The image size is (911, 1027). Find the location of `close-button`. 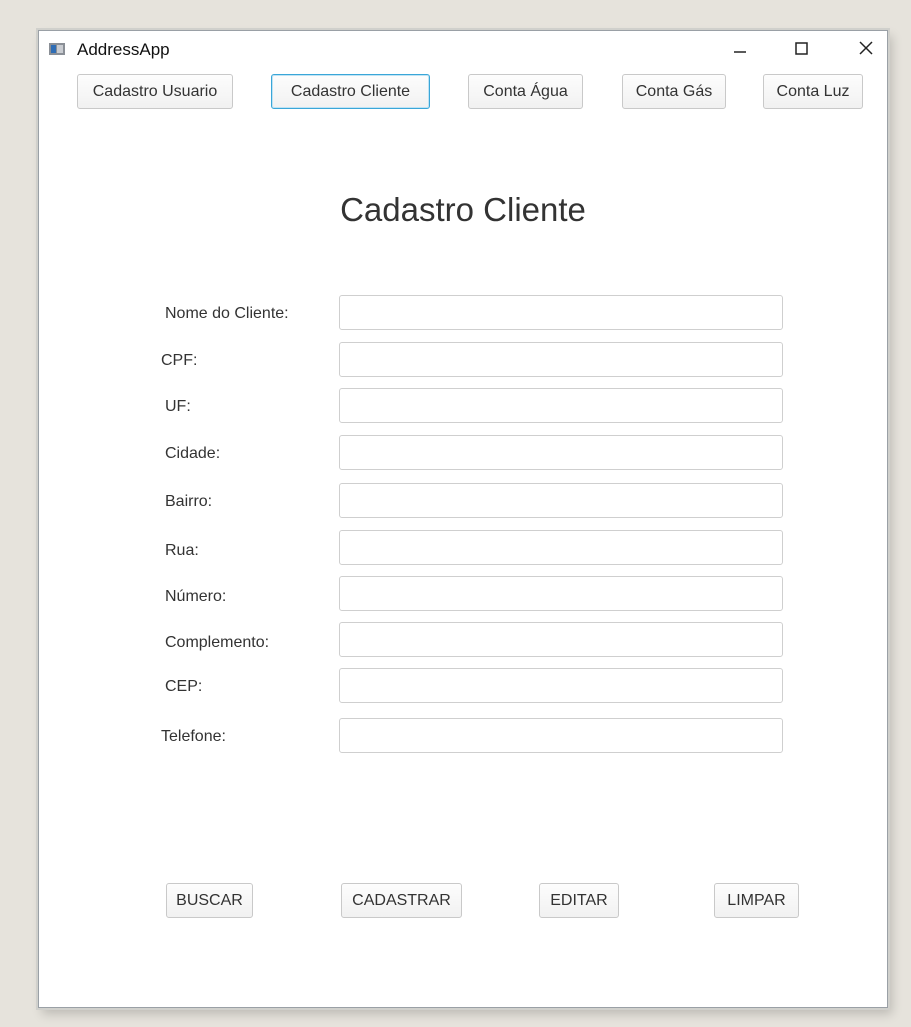

close-button is located at coordinates (866, 48).